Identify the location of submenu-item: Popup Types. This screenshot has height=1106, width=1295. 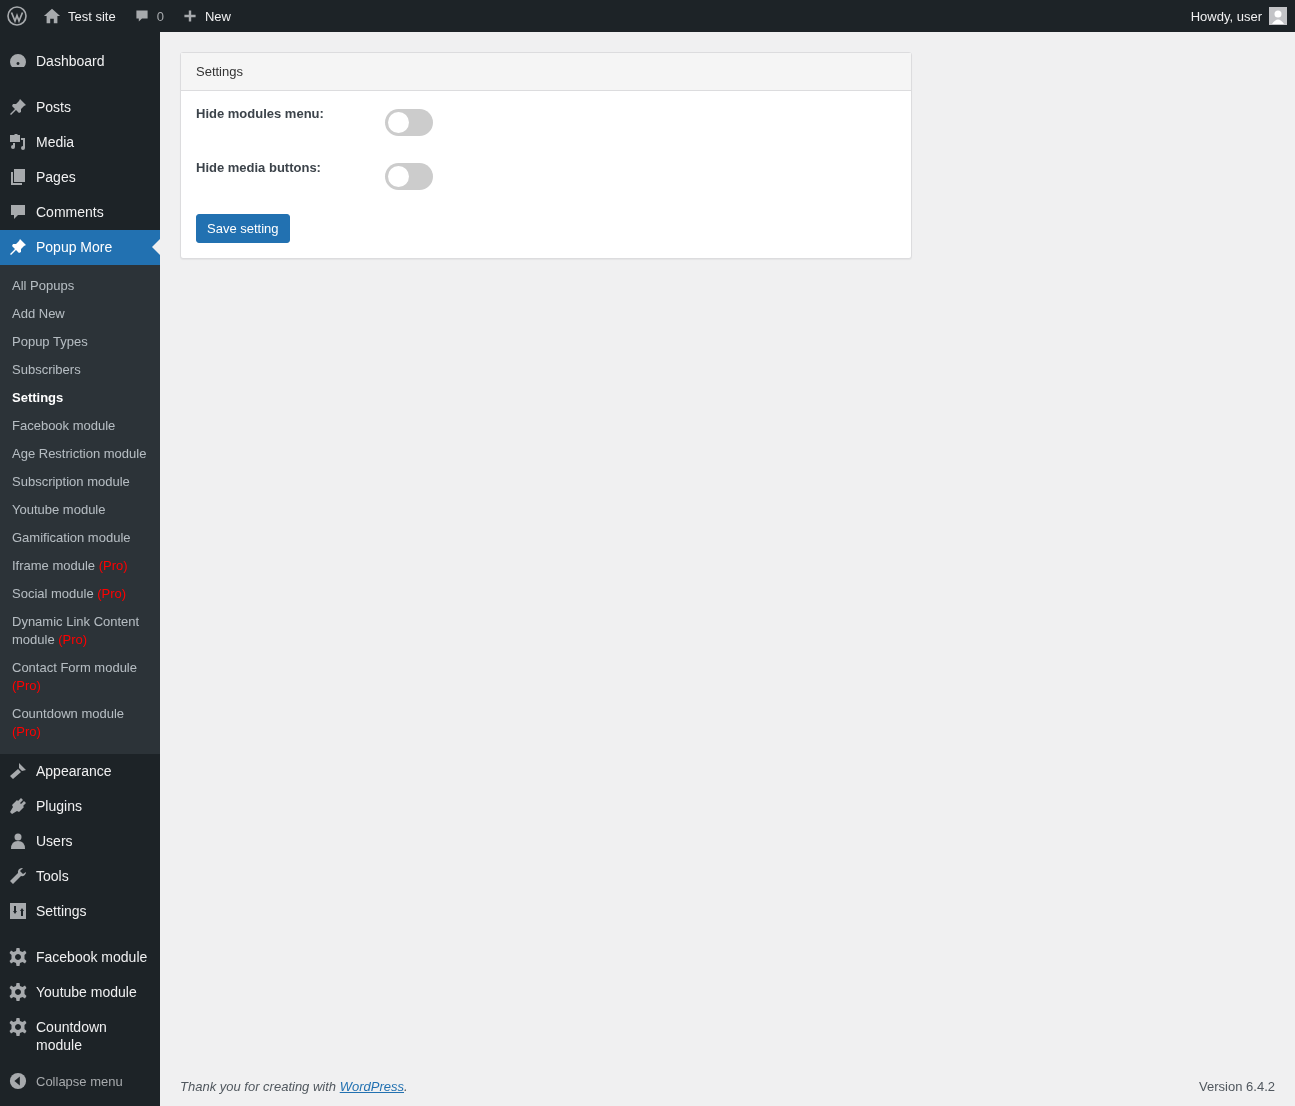
(80, 342).